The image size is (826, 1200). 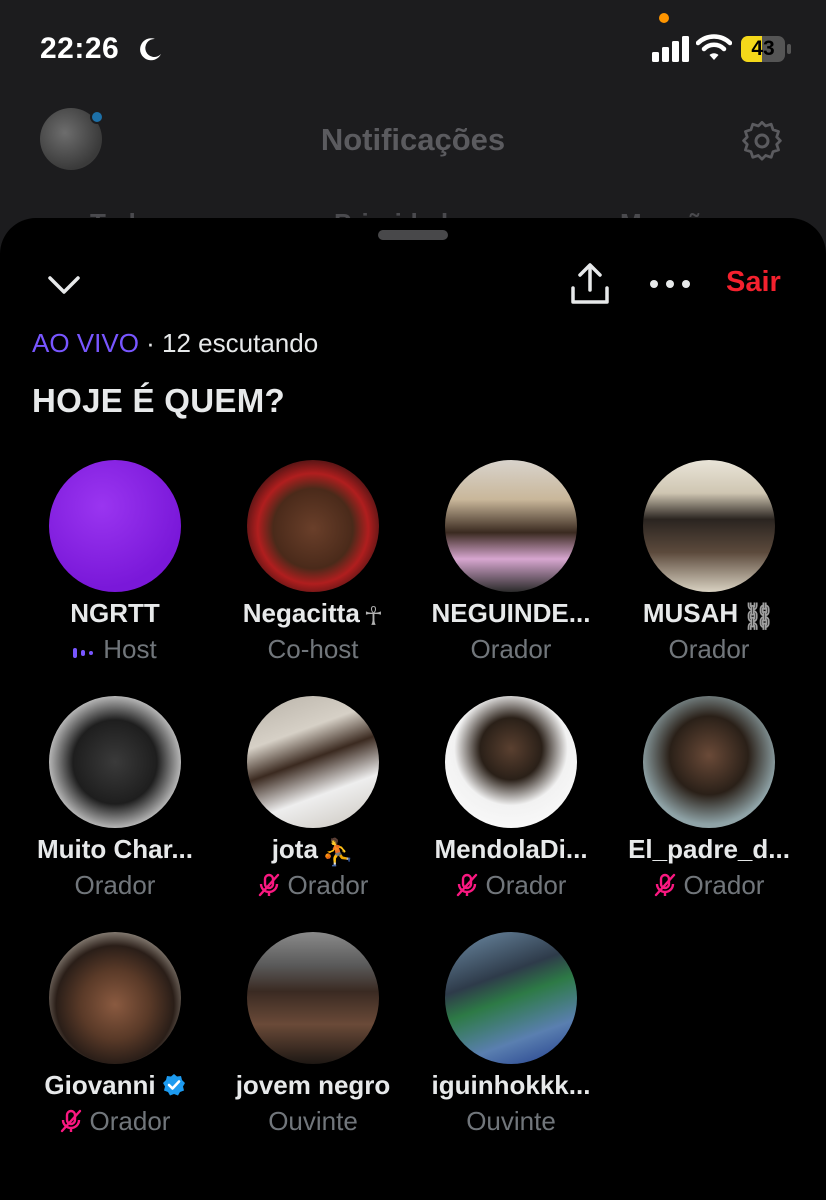 I want to click on participant-role: Host, so click(x=130, y=649).